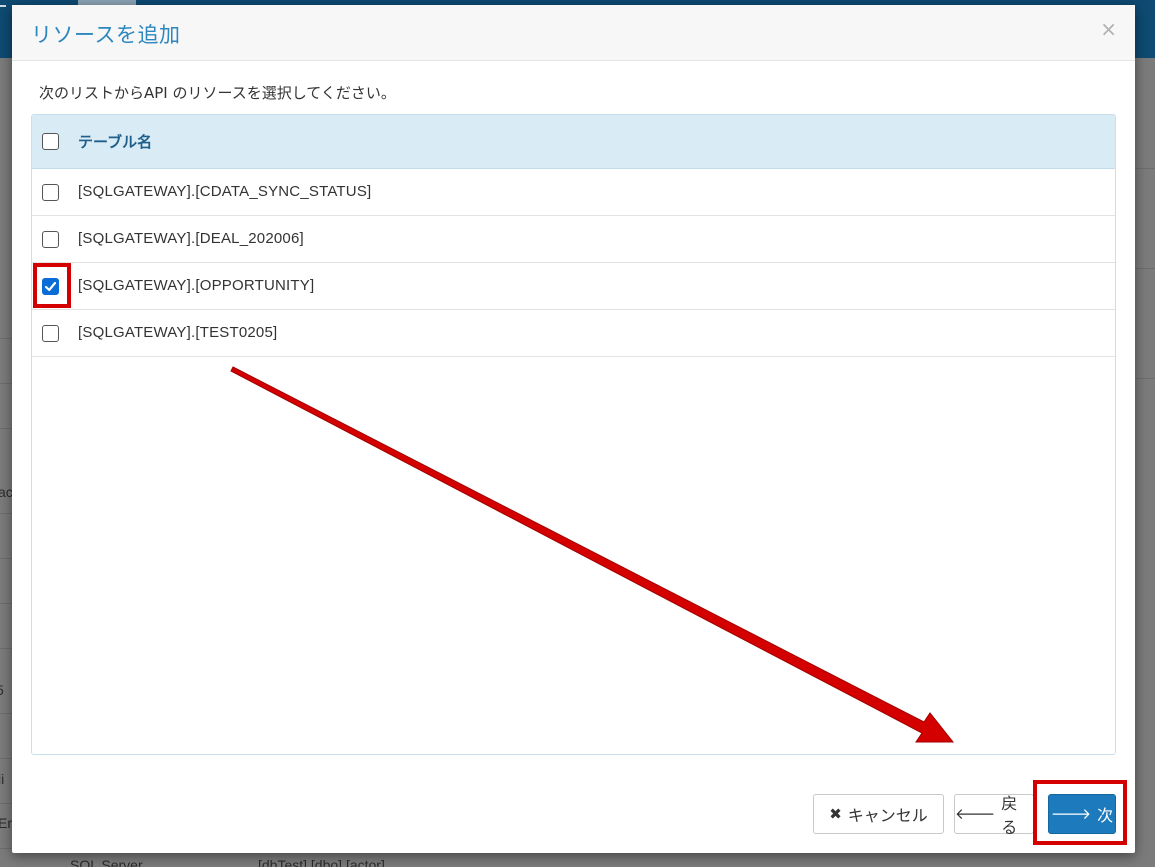  What do you see at coordinates (6, 823) in the screenshot?
I see `background-fragment: Er` at bounding box center [6, 823].